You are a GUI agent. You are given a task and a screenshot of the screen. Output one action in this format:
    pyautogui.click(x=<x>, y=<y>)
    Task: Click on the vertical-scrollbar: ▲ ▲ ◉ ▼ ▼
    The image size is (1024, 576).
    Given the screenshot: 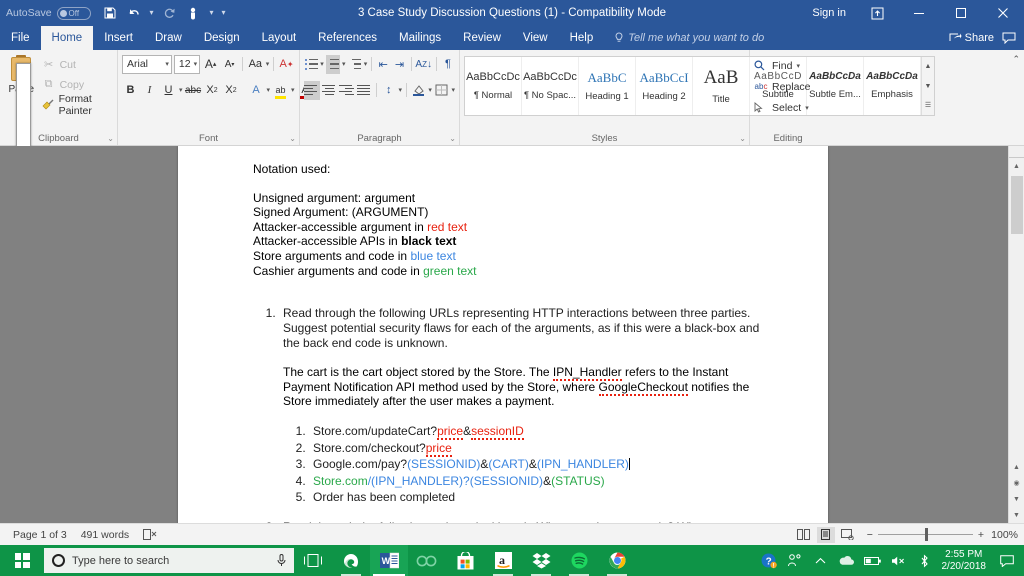 What is the action you would take?
    pyautogui.click(x=1016, y=334)
    